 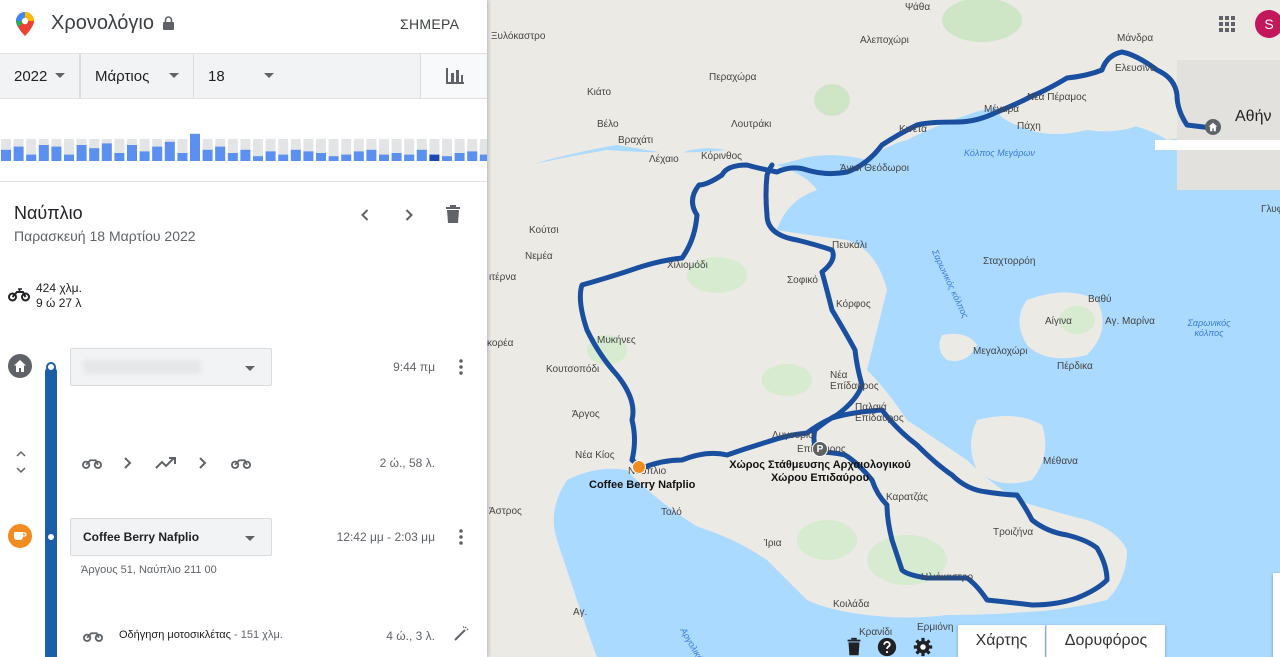 What do you see at coordinates (461, 634) in the screenshot?
I see `edit-magic-icon` at bounding box center [461, 634].